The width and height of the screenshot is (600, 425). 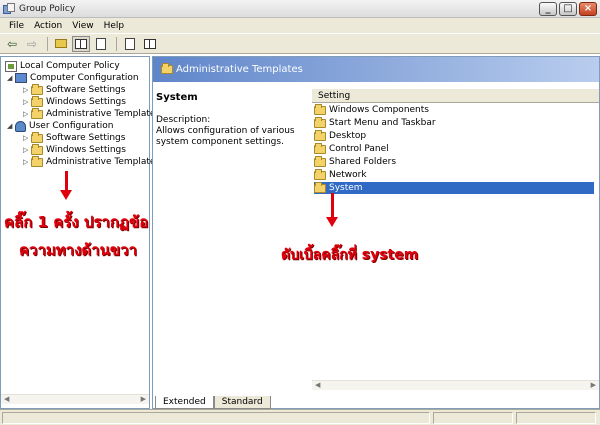 I want to click on list-item-desktop: Desktop, so click(x=454, y=135).